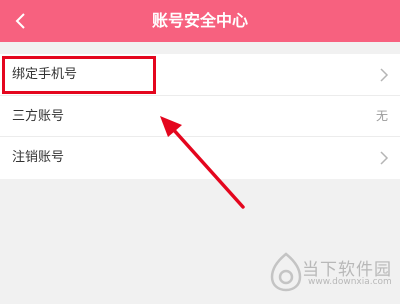 Image resolution: width=400 pixels, height=304 pixels. Describe the element at coordinates (286, 272) in the screenshot. I see `downxia-logo-icon` at that location.